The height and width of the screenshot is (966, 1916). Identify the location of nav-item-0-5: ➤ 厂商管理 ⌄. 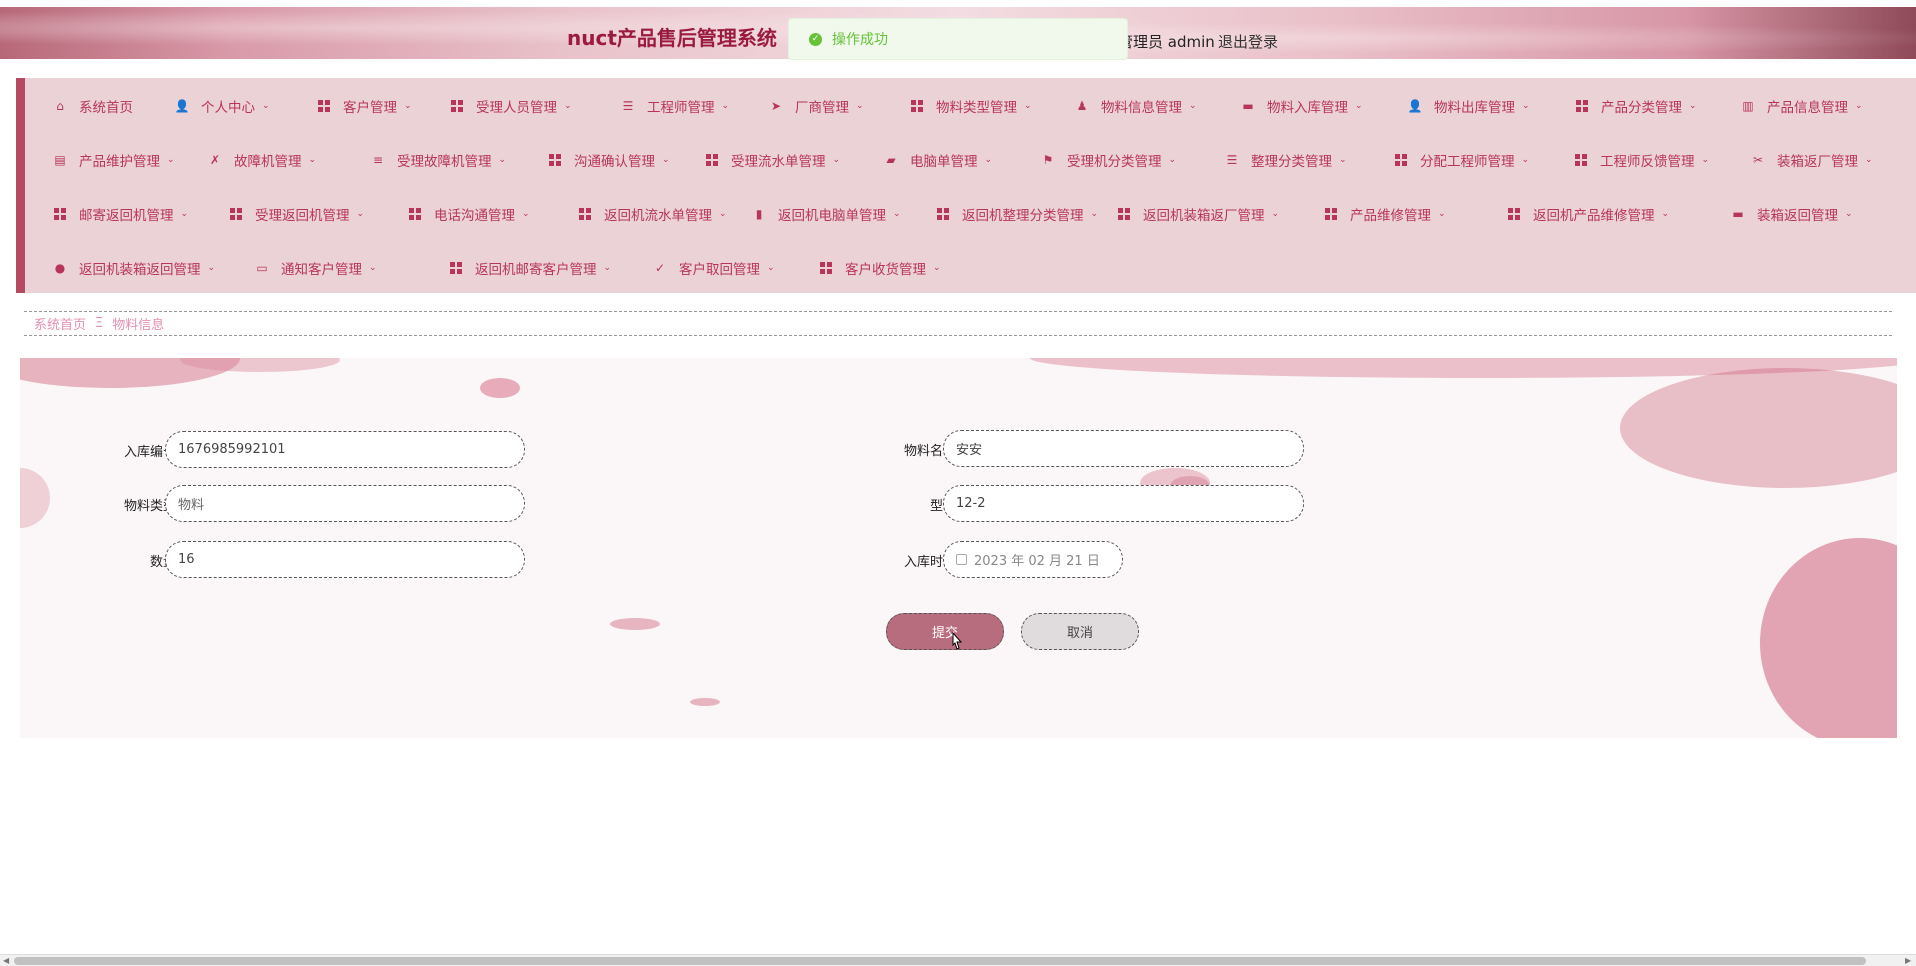
(816, 106).